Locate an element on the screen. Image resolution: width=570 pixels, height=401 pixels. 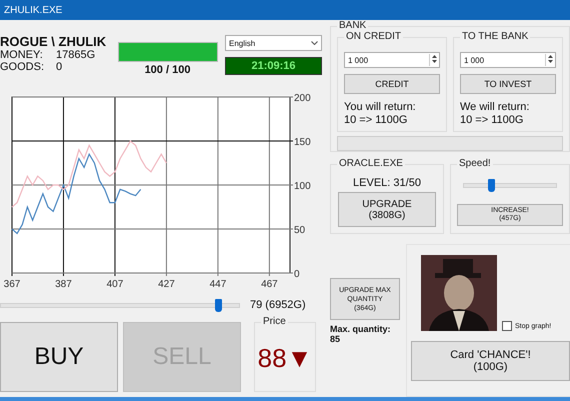
price-value: 88▼ is located at coordinates (285, 358).